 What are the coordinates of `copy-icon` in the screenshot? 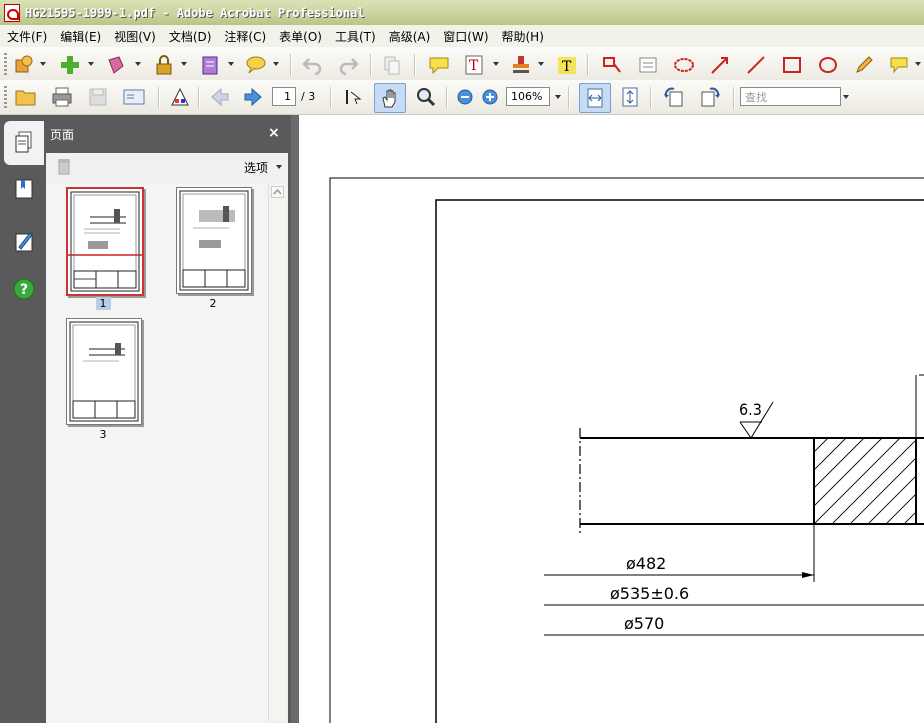 It's located at (392, 65).